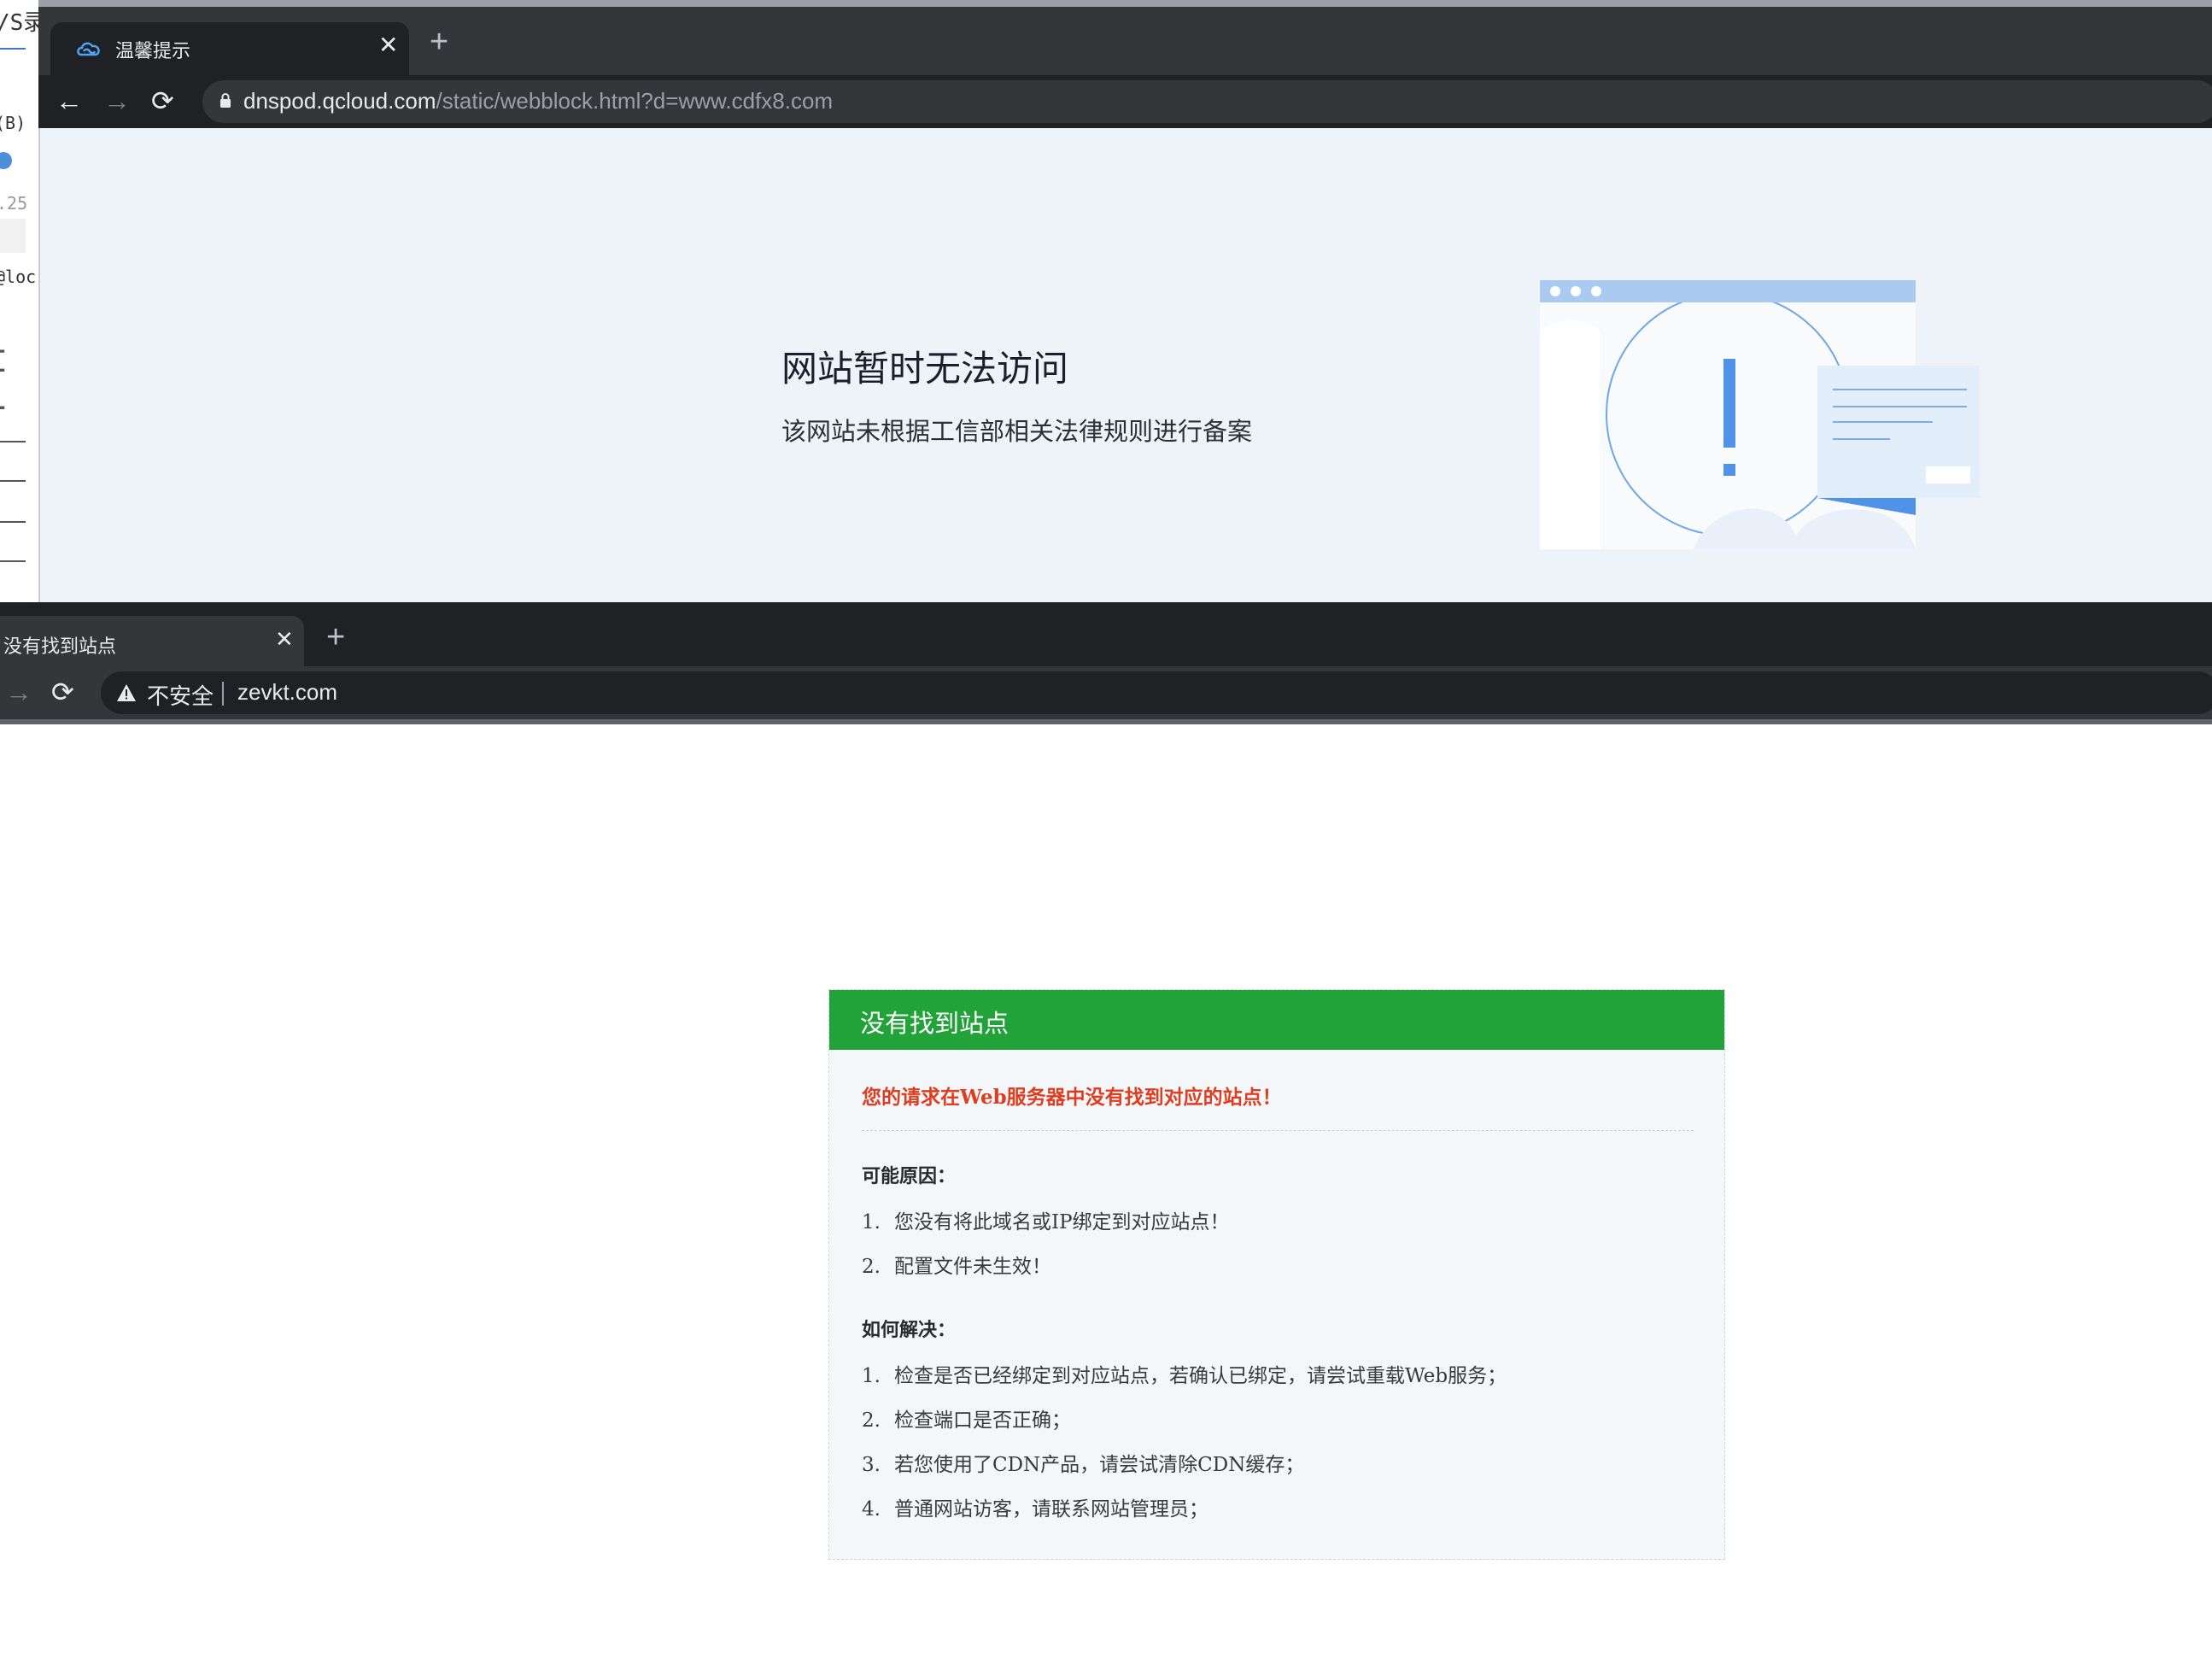  Describe the element at coordinates (872, 1465) in the screenshot. I see `list-number: 3.` at that location.